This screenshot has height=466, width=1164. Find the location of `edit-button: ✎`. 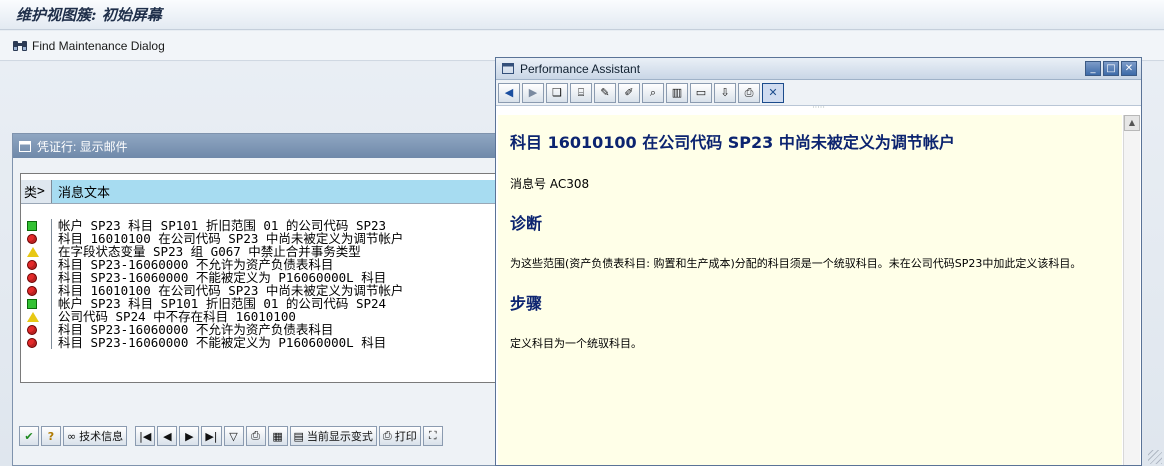

edit-button: ✎ is located at coordinates (605, 92).